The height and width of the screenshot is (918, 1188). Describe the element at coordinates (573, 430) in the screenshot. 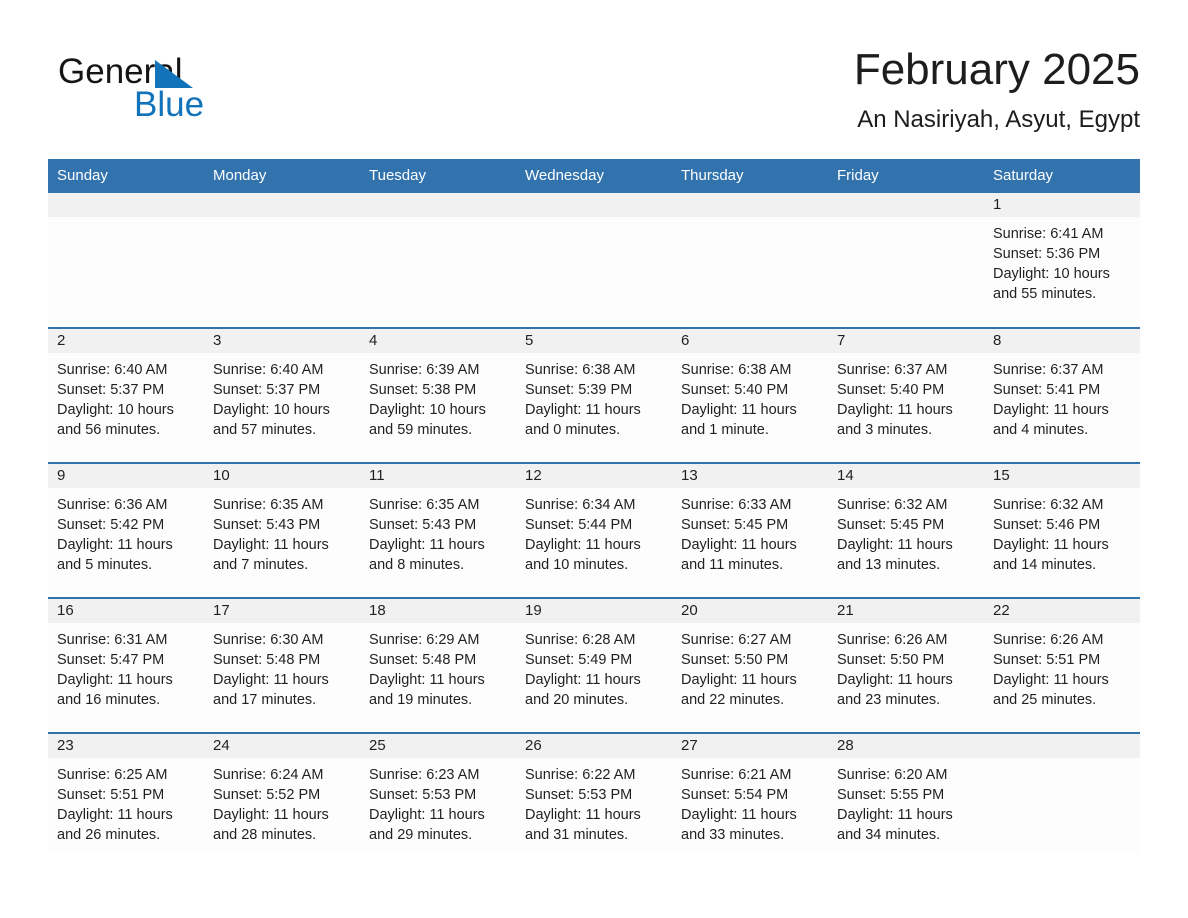

I see `daylight-text-line2: and 0 minutes.` at that location.